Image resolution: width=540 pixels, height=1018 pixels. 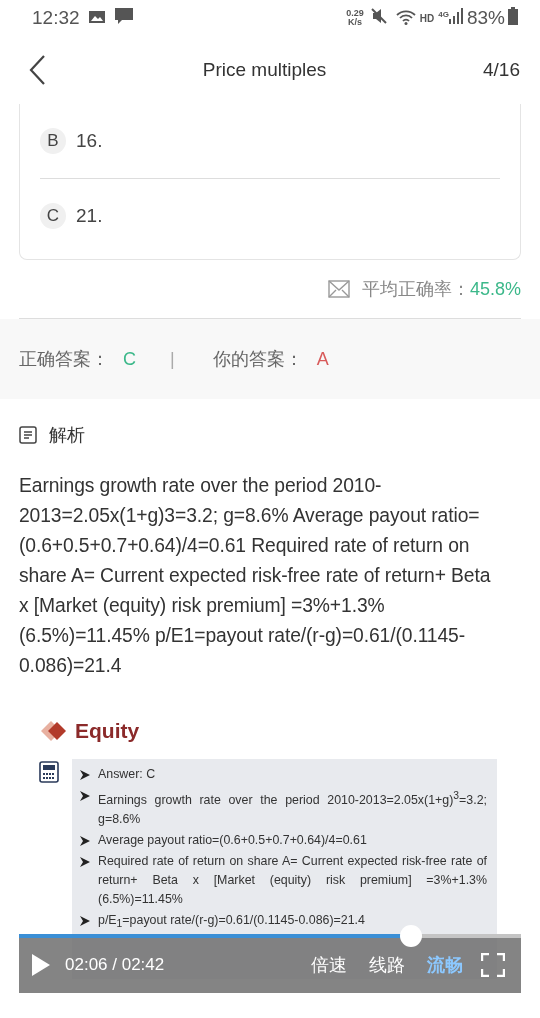 What do you see at coordinates (355, 13) in the screenshot?
I see `speed-value: 0.29` at bounding box center [355, 13].